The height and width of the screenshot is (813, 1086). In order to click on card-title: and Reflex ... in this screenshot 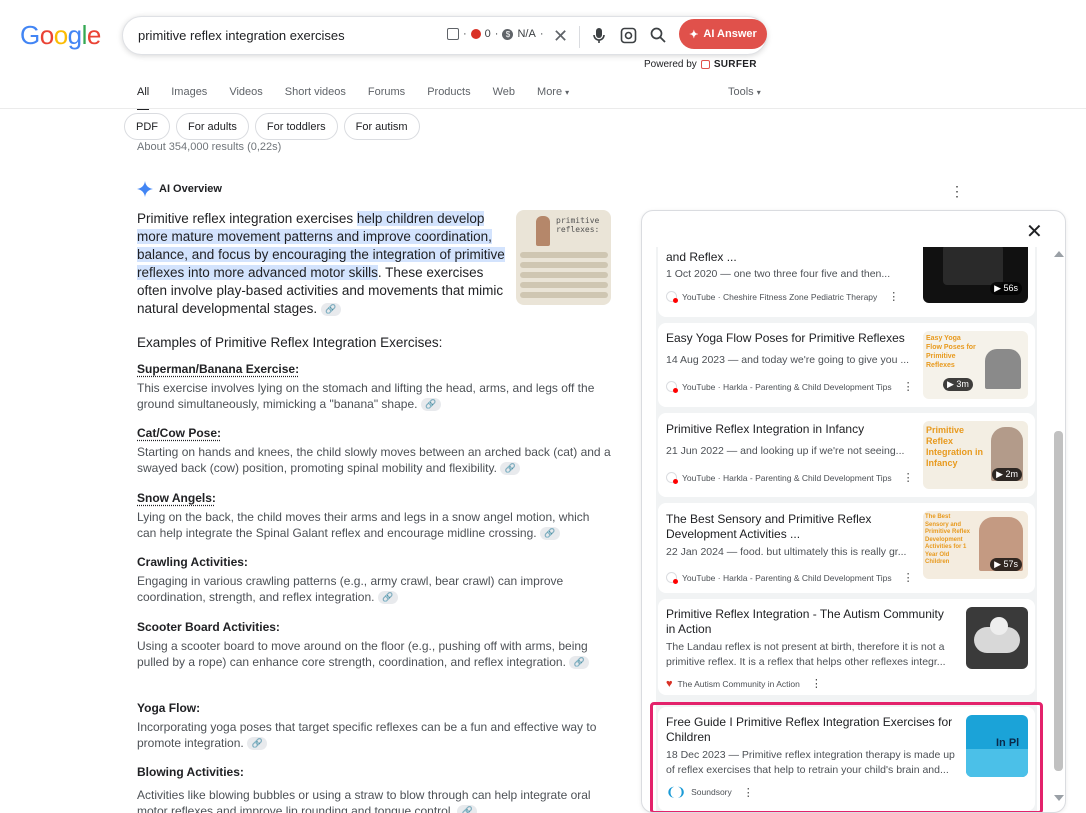, I will do `click(701, 257)`.